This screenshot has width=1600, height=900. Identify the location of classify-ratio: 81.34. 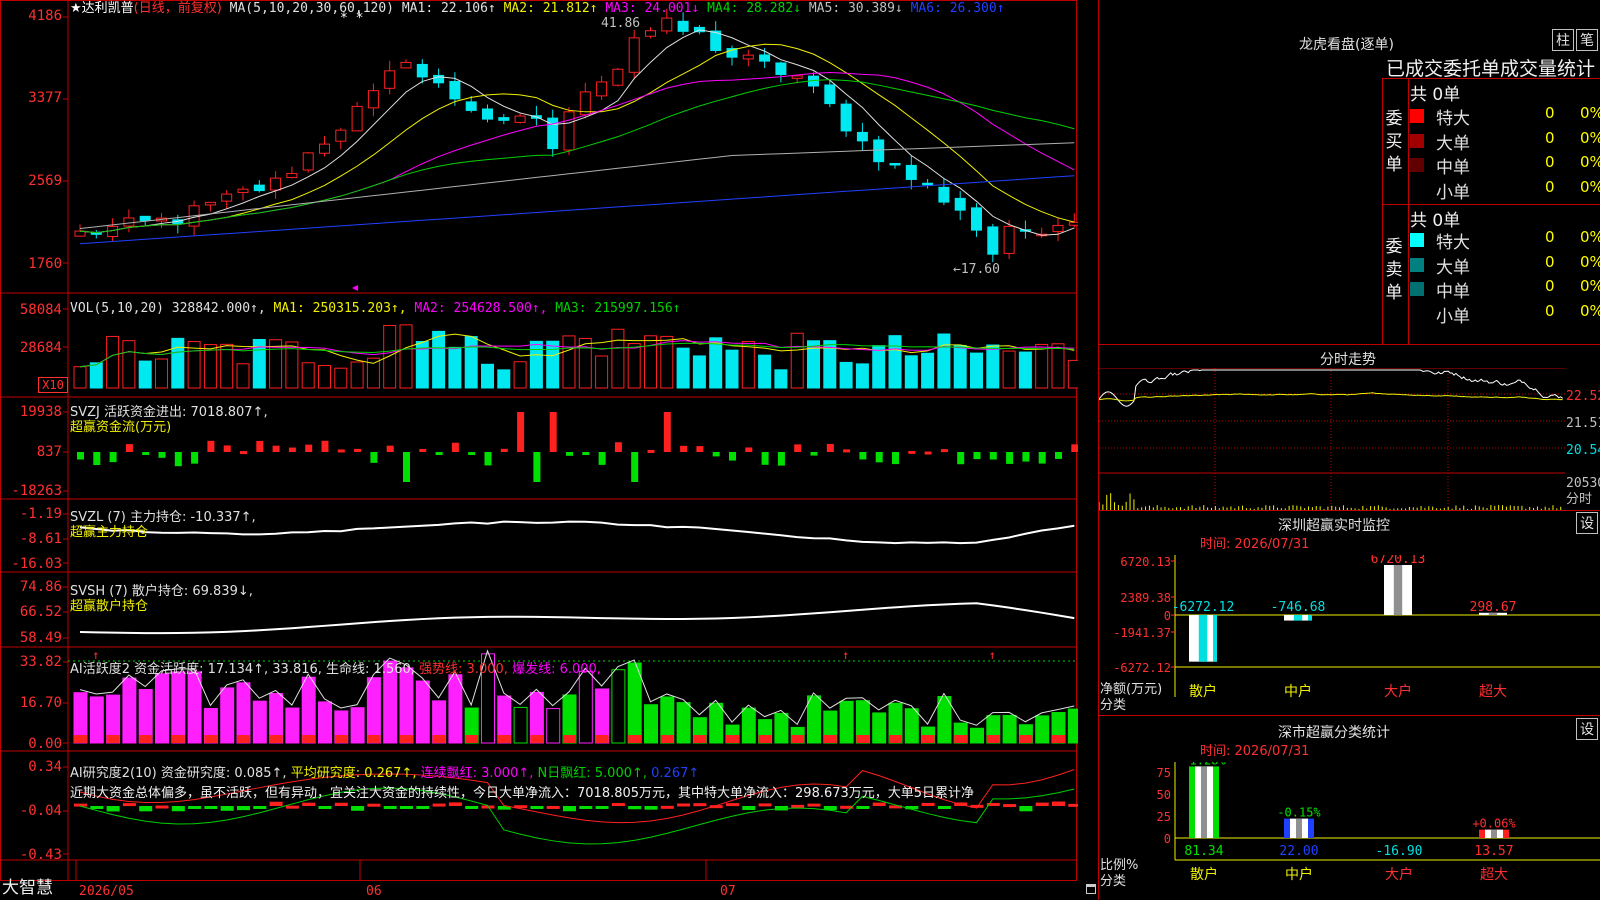
(1203, 851).